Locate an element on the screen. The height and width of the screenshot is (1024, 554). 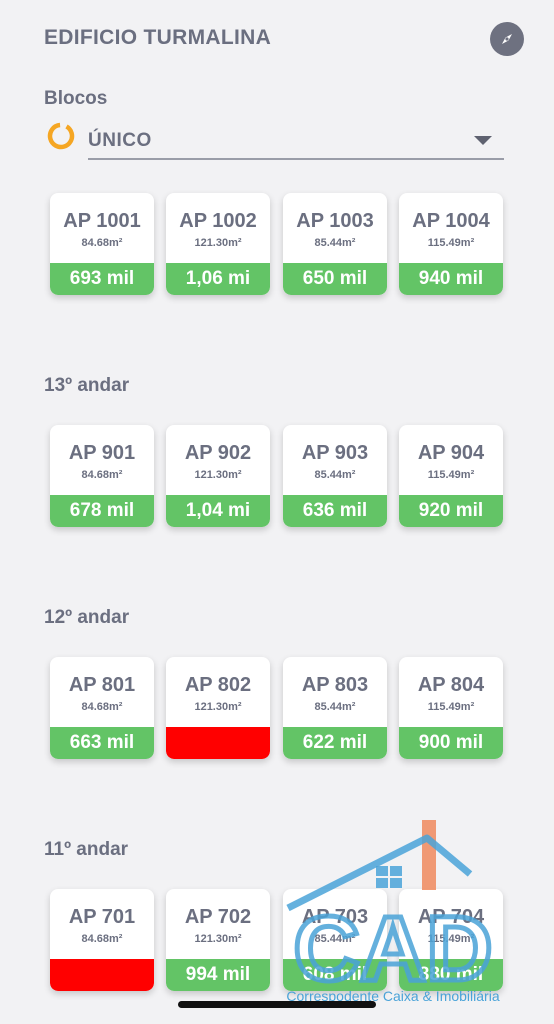
unit-price: 1,04 mi is located at coordinates (218, 511).